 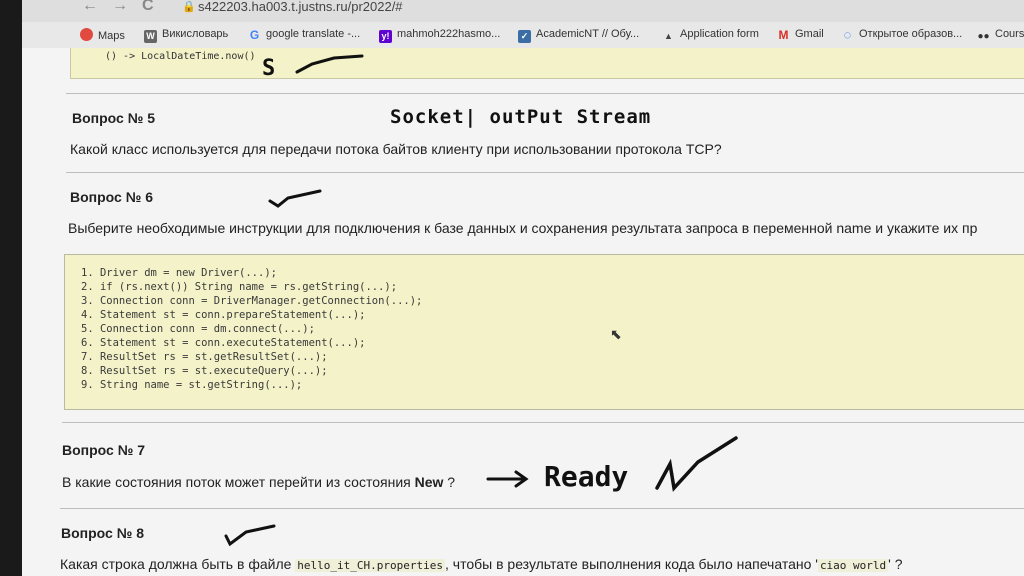 I want to click on bookmark-courses: ●● Cours, so click(x=1000, y=35).